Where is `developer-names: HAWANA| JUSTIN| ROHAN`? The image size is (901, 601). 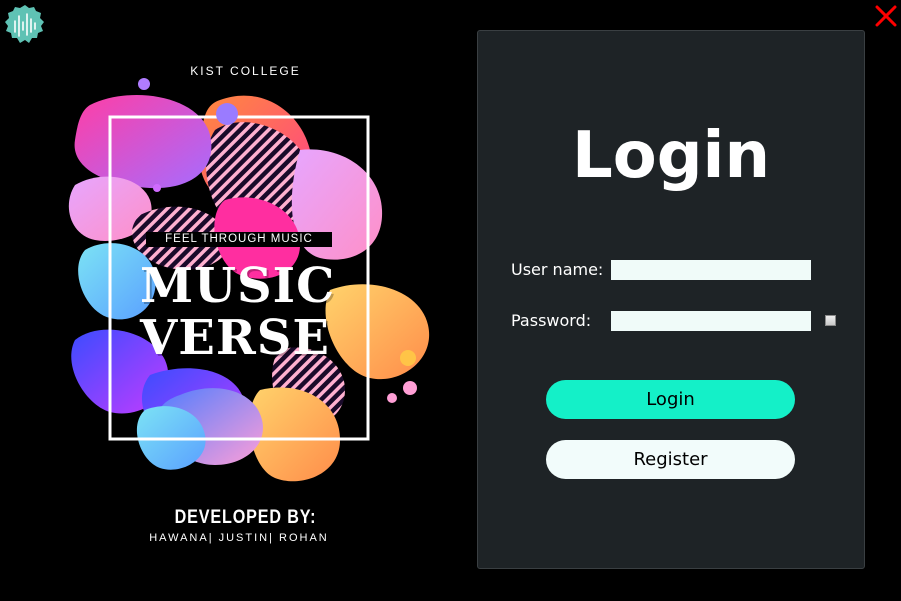 developer-names: HAWANA| JUSTIN| ROHAN is located at coordinates (239, 538).